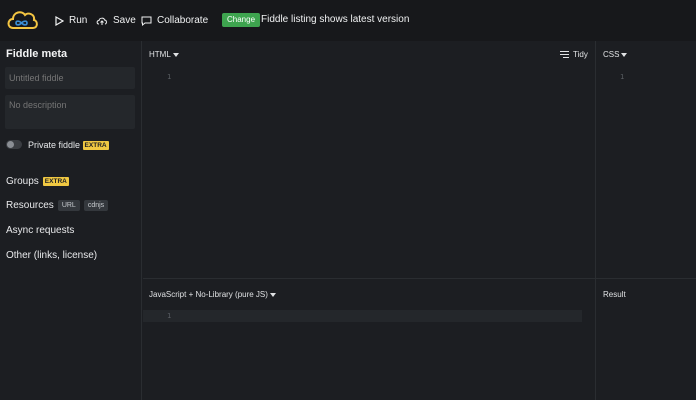 This screenshot has height=400, width=696. I want to click on sidebar-item-groups: Groups EXTRA, so click(37, 181).